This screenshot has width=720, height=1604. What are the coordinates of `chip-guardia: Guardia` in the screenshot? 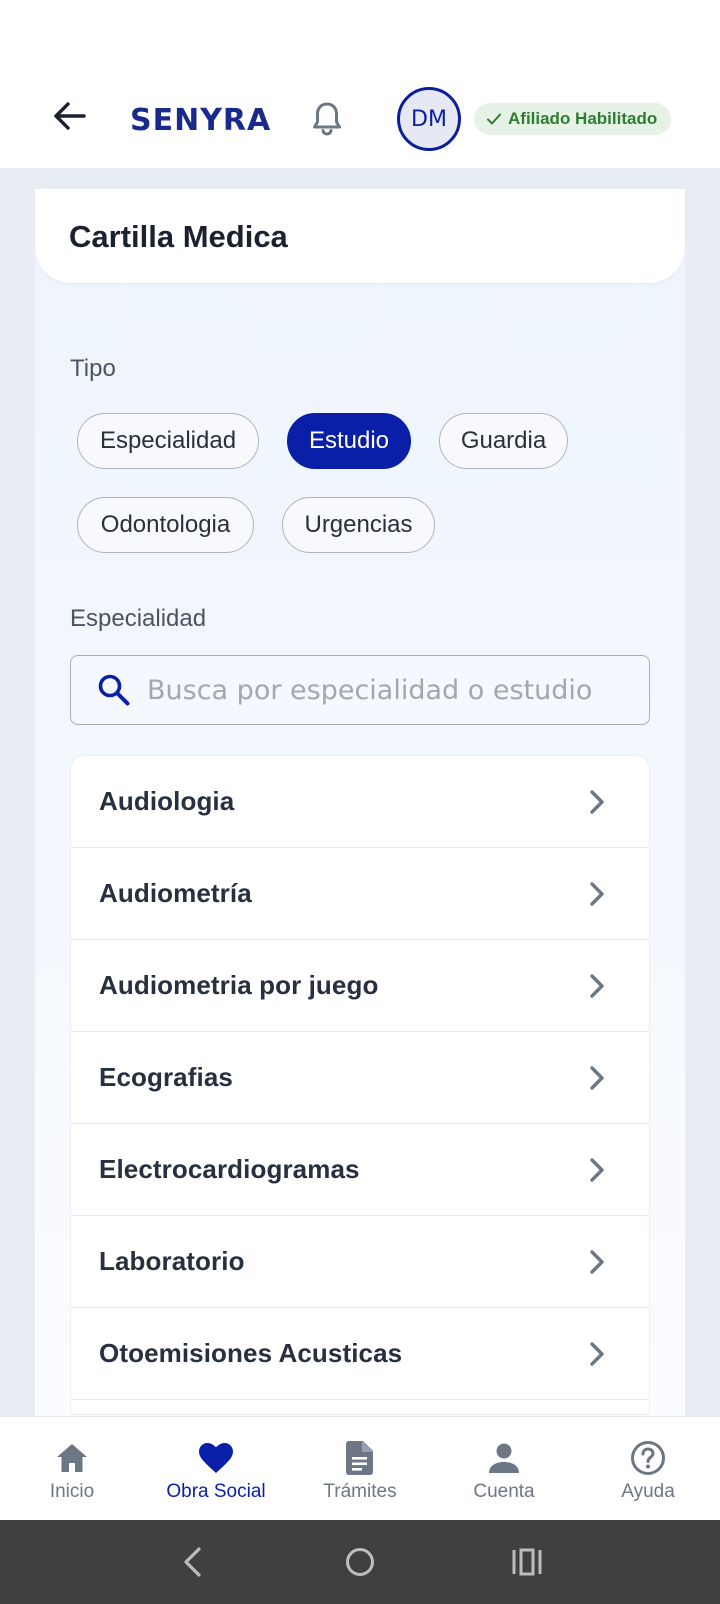 It's located at (503, 441).